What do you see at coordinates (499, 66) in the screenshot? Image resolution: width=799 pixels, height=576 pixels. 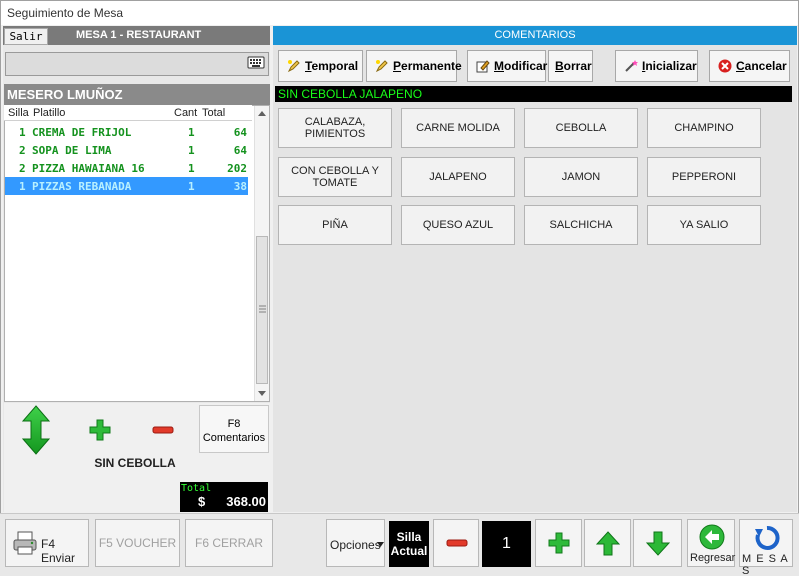 I see `modificar-accel: M` at bounding box center [499, 66].